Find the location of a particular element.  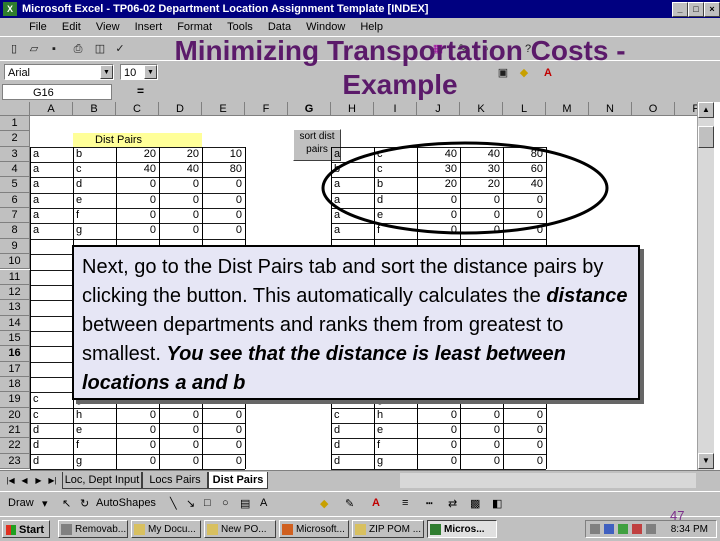

column-header-j: J is located at coordinates (438, 109).